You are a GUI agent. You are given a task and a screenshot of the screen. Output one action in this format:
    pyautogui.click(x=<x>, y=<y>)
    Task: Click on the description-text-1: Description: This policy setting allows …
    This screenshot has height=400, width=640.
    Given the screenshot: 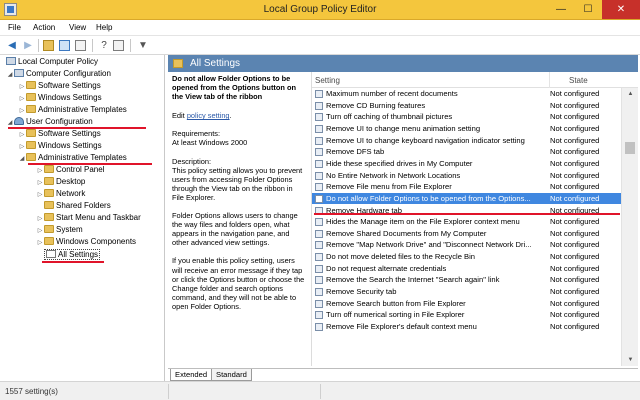 What is the action you would take?
    pyautogui.click(x=237, y=179)
    